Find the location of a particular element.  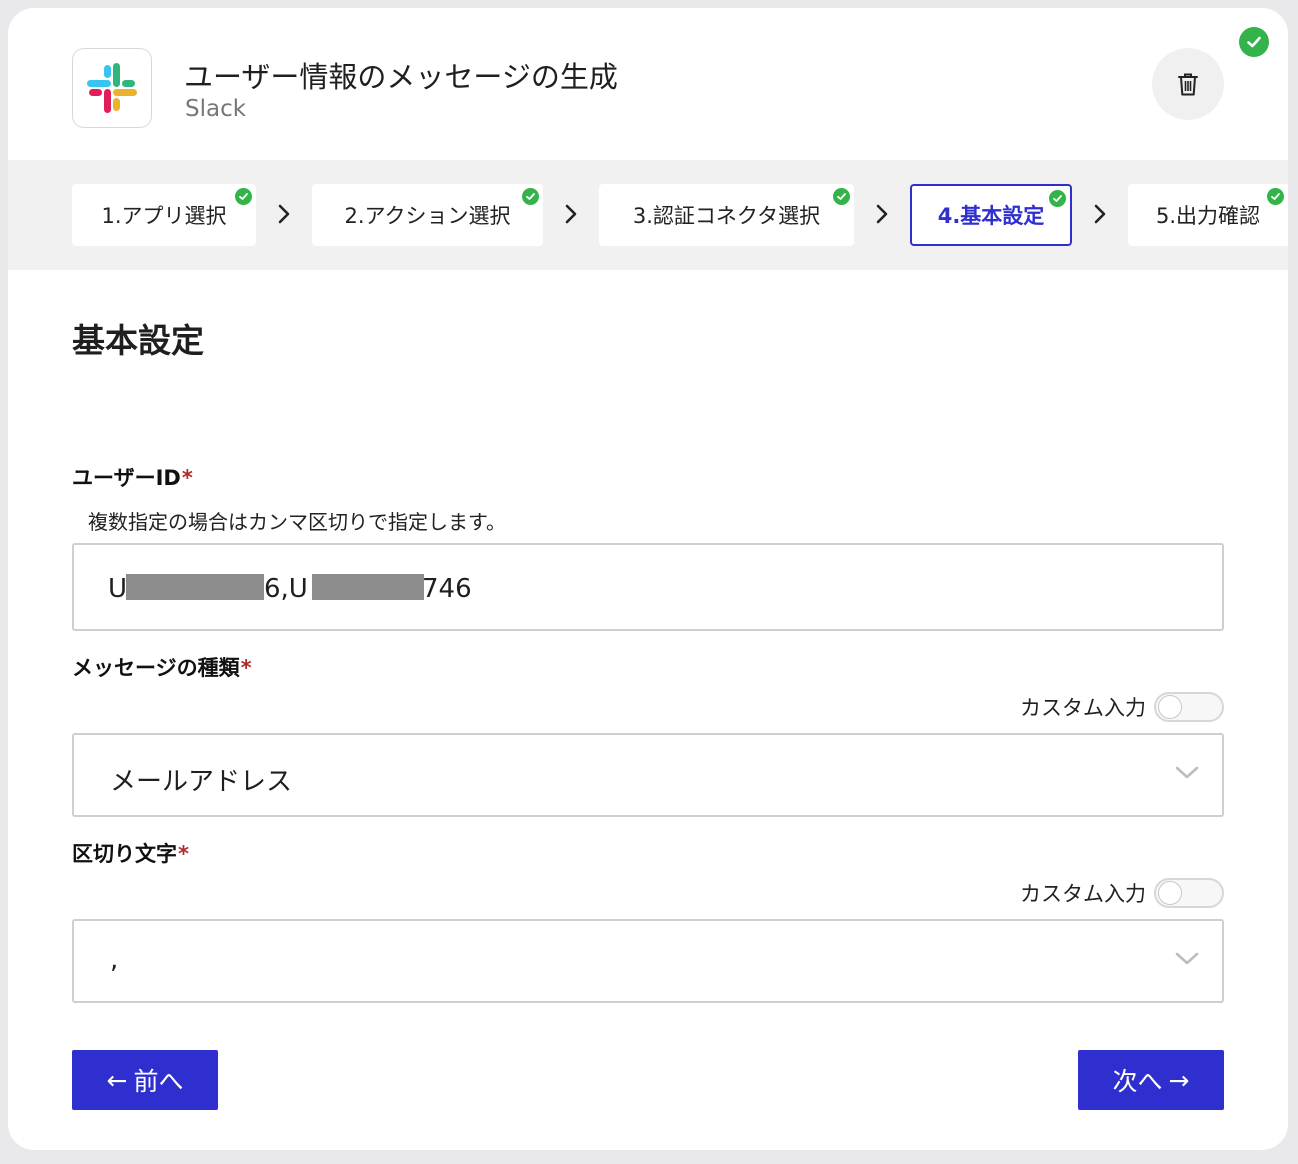

step-action-select: 2.アクション選択 is located at coordinates (427, 215).